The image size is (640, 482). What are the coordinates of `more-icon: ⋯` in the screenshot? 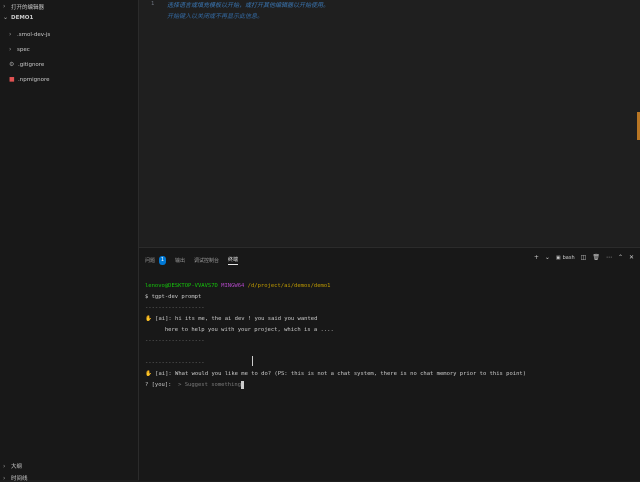 It's located at (609, 257).